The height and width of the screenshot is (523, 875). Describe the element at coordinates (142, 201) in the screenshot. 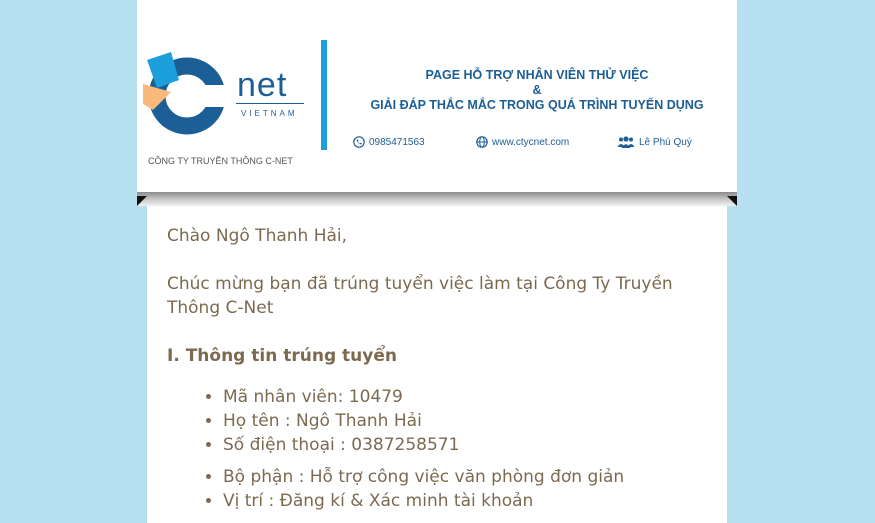

I see `fold-corner-left` at that location.